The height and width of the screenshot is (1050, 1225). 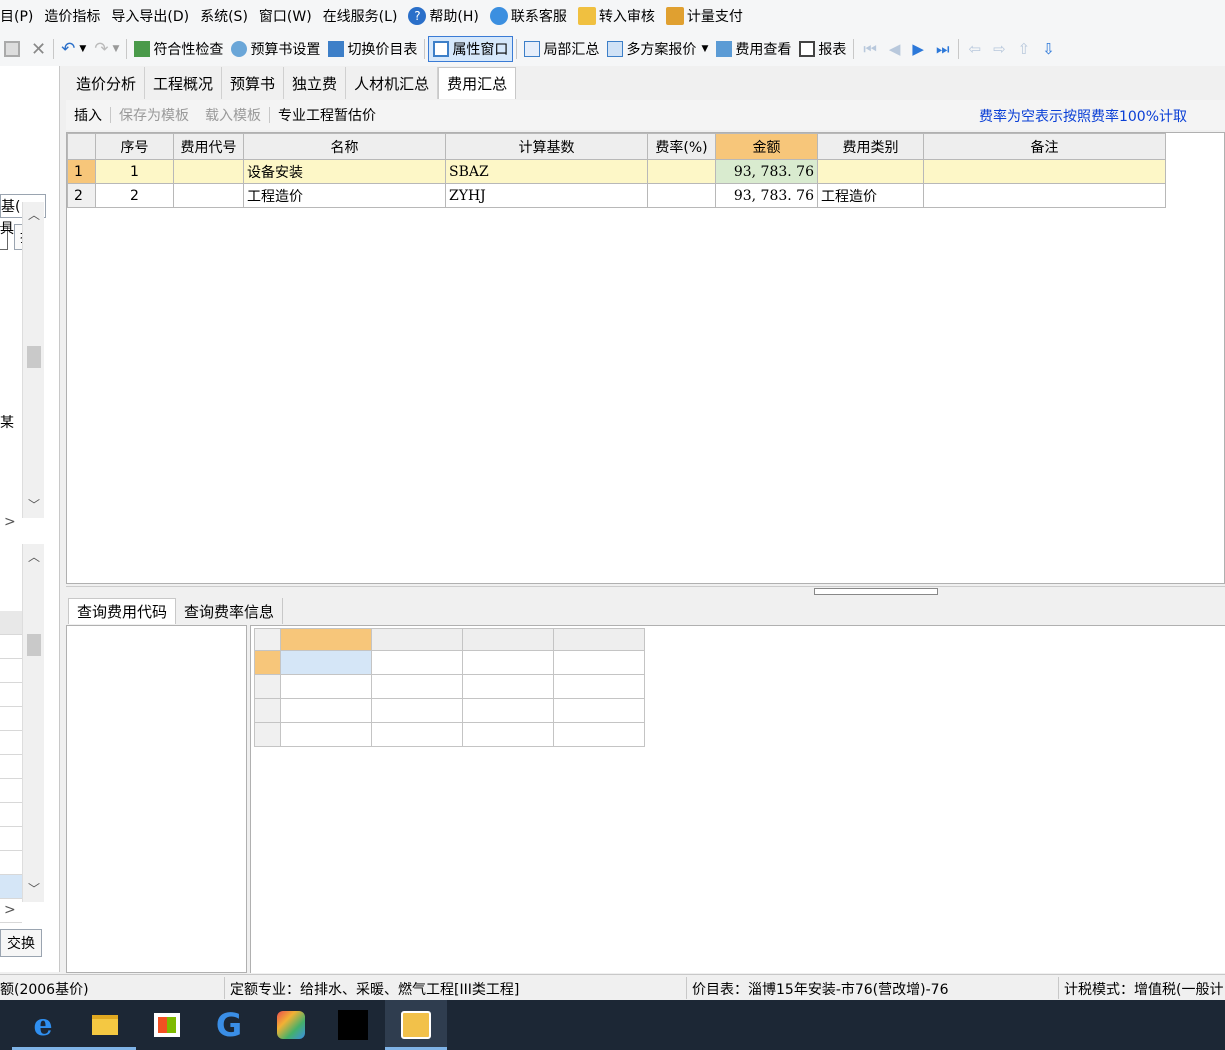 I want to click on seq-cell: 2, so click(x=134, y=195).